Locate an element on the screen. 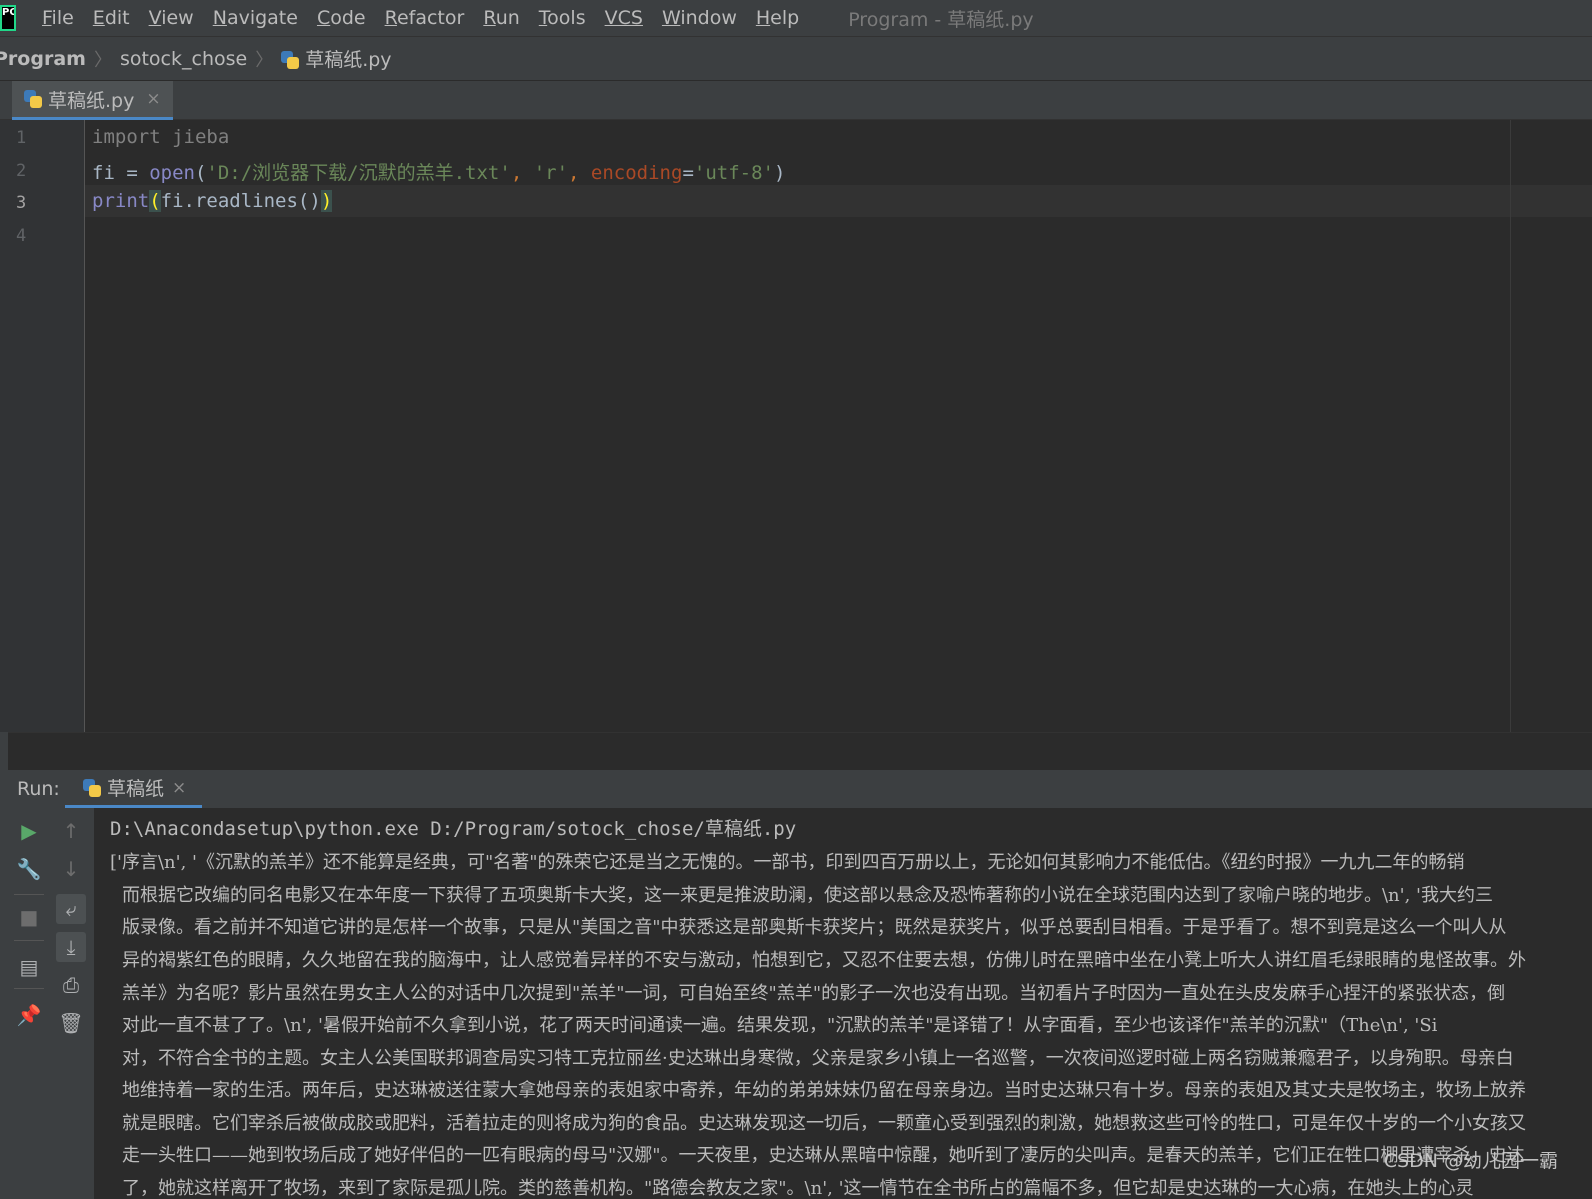  menu-view: View is located at coordinates (171, 18).